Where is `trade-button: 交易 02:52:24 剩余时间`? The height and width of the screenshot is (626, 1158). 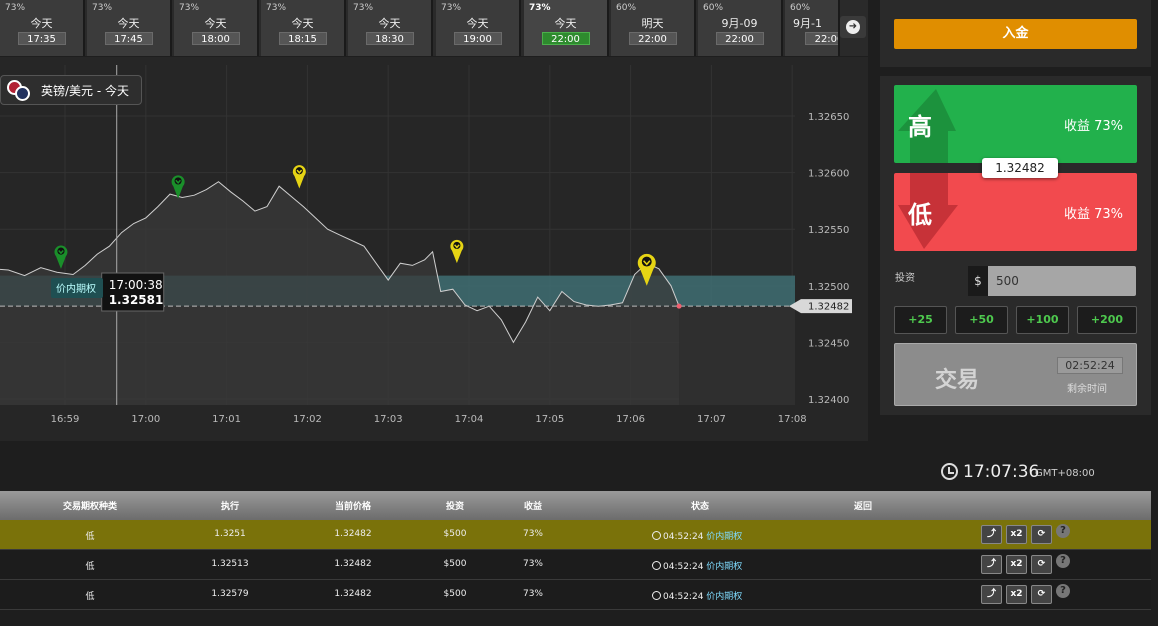 trade-button: 交易 02:52:24 剩余时间 is located at coordinates (1015, 374).